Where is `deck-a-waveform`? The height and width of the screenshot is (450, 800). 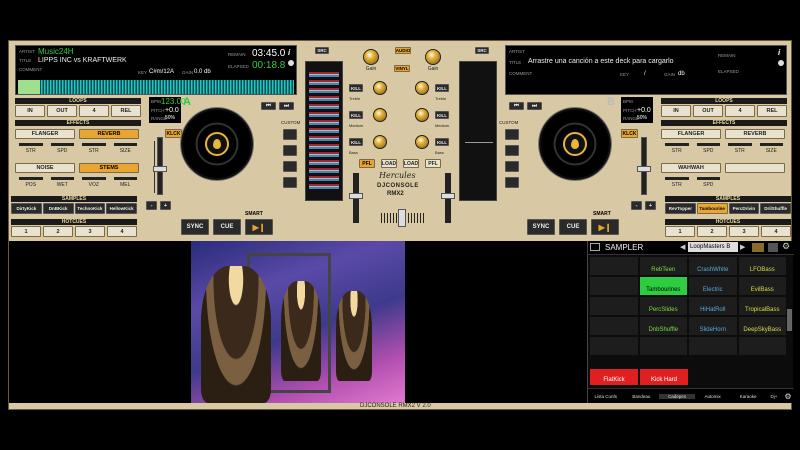
deck-a-waveform is located at coordinates (156, 87).